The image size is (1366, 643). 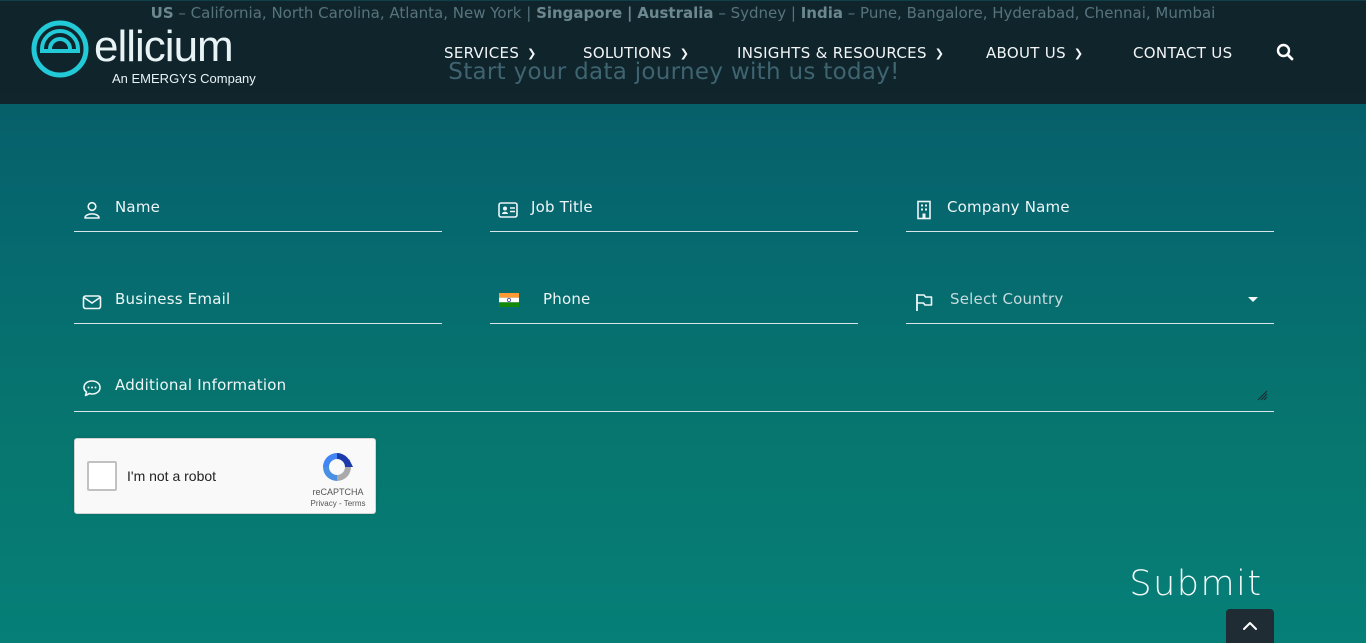 What do you see at coordinates (173, 299) in the screenshot?
I see `business-email-placeholder: Business Email` at bounding box center [173, 299].